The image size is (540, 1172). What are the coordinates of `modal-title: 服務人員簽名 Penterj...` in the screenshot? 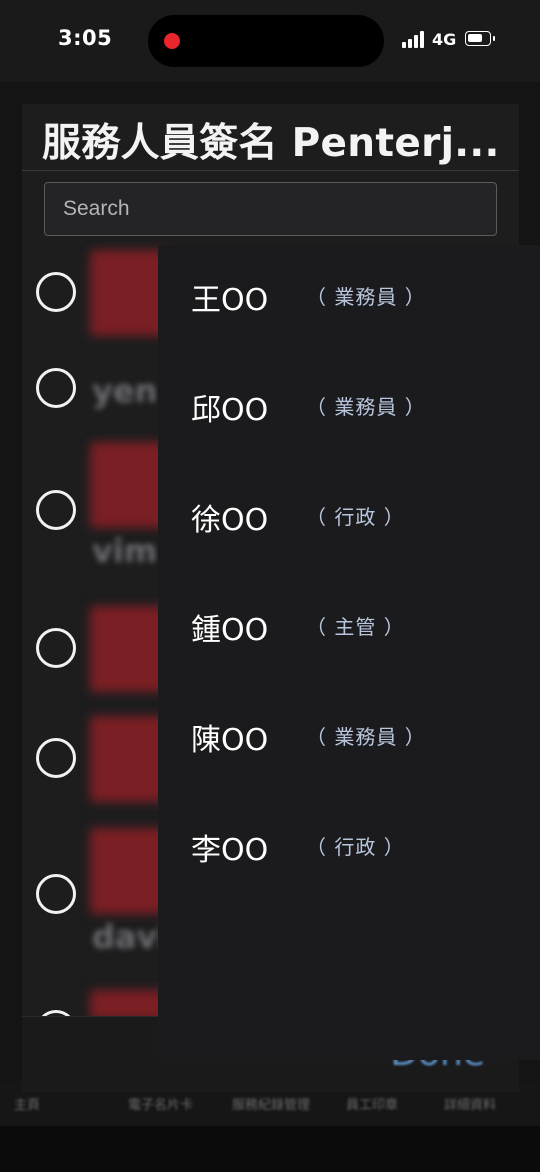 It's located at (271, 143).